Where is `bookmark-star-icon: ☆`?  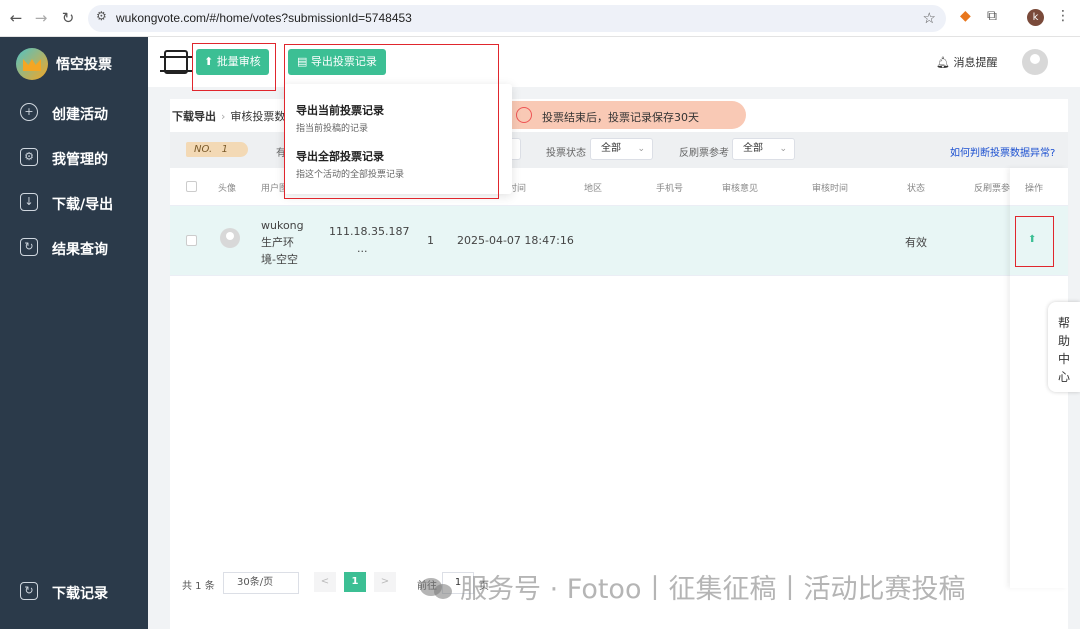
bookmark-star-icon: ☆ is located at coordinates (929, 18).